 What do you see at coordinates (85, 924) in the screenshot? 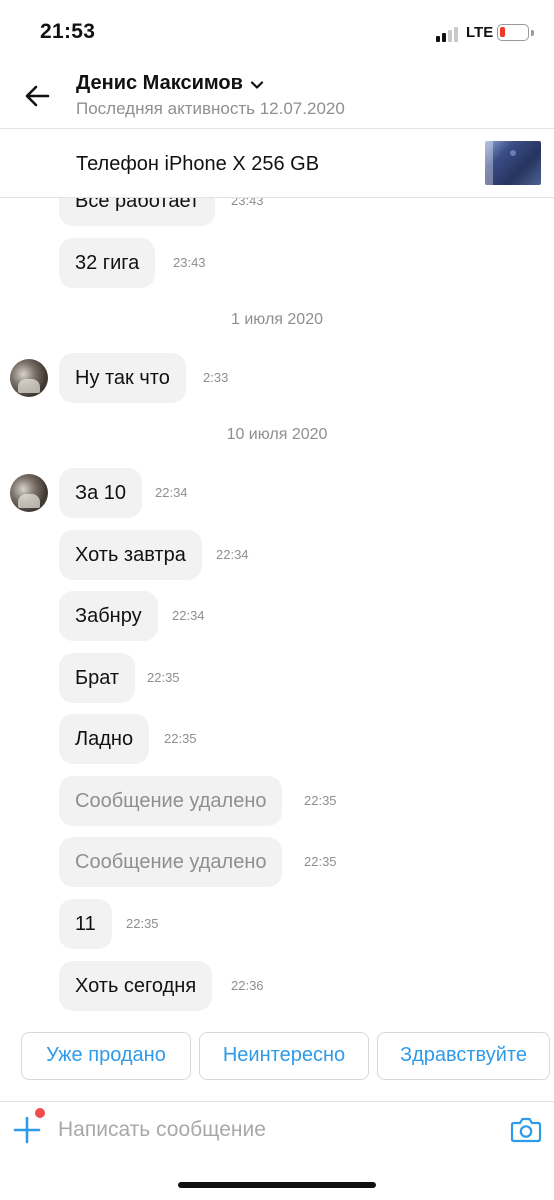
I see `message-bubble: 11` at bounding box center [85, 924].